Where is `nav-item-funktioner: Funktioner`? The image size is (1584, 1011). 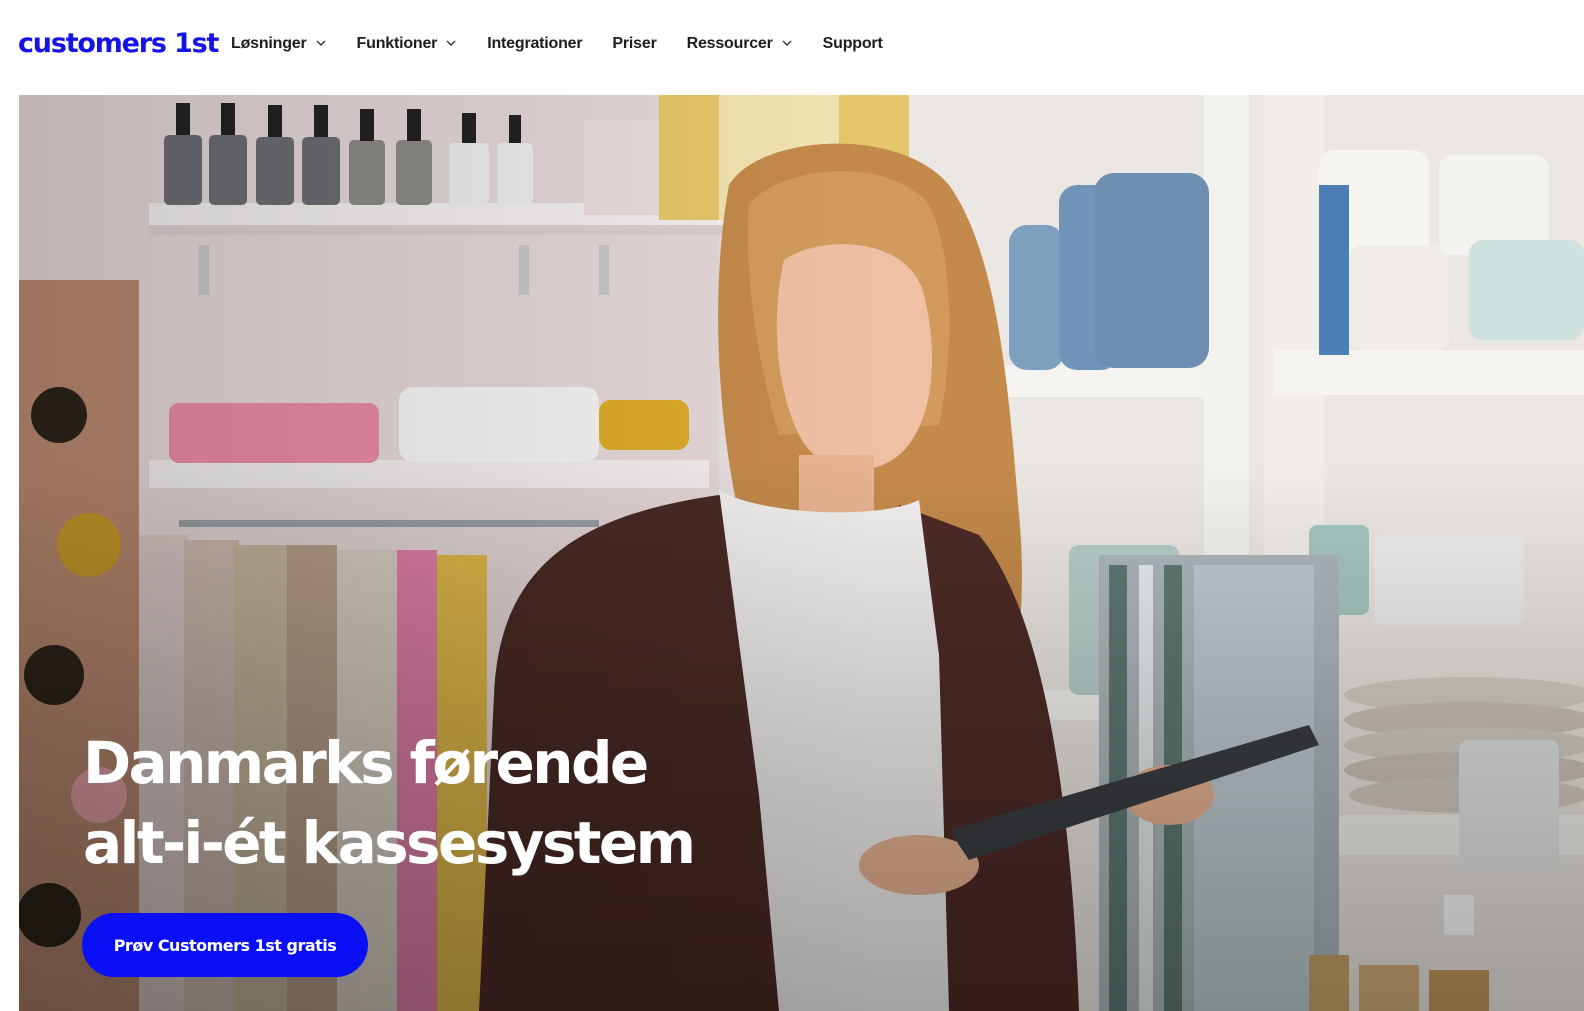
nav-item-funktioner: Funktioner is located at coordinates (407, 44).